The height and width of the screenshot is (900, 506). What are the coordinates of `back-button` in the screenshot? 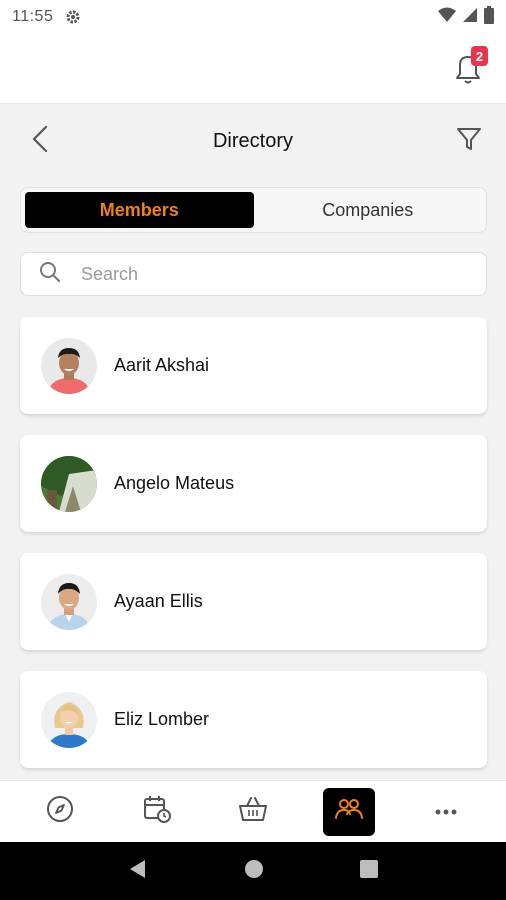 It's located at (40, 141).